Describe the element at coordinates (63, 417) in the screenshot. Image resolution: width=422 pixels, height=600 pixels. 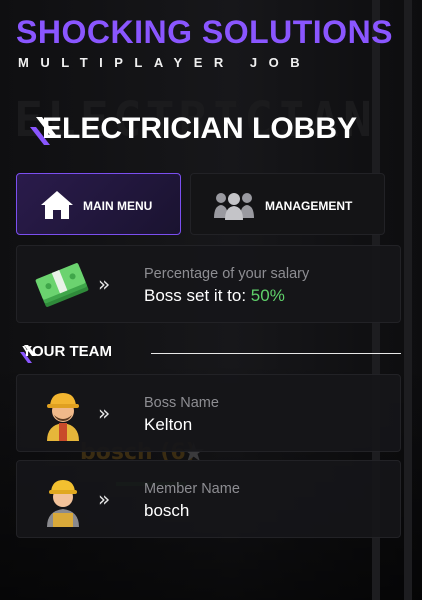
I see `boss-worker-icon` at that location.